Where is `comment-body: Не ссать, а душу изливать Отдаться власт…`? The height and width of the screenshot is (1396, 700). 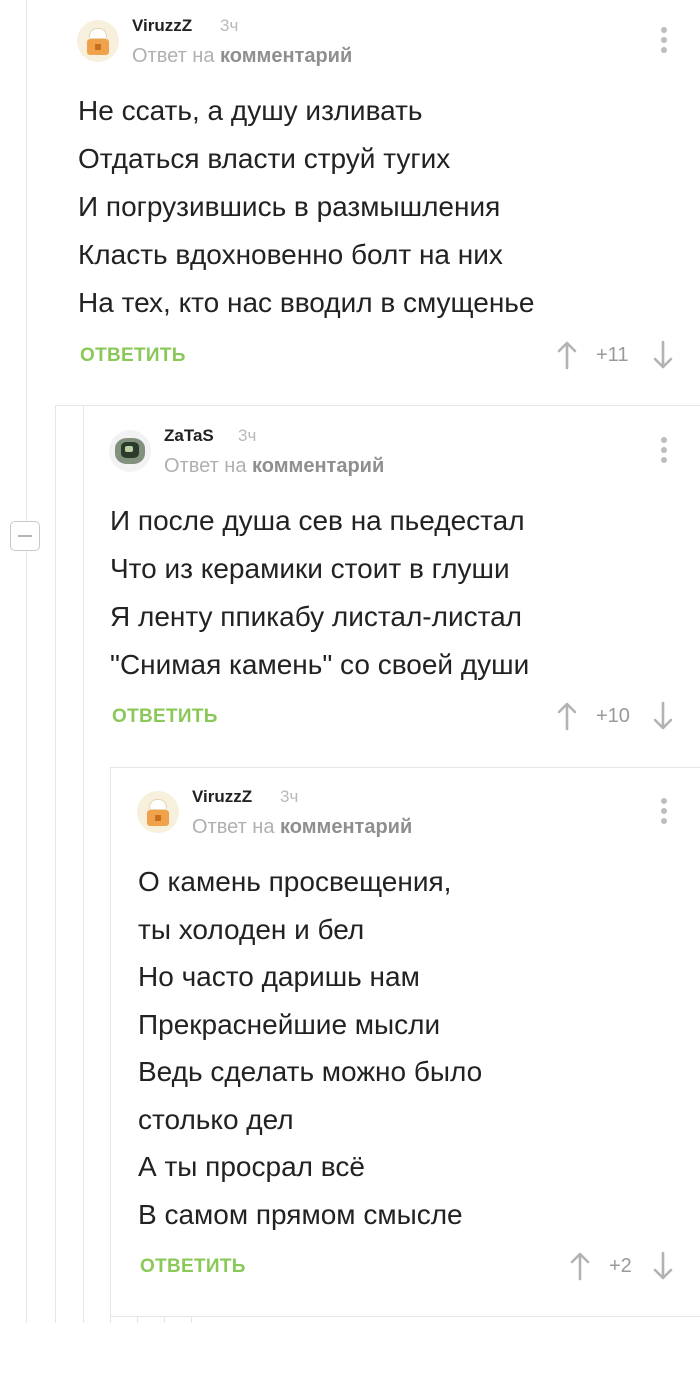
comment-body: Не ссать, а душу изливать Отдаться власт… is located at coordinates (306, 207).